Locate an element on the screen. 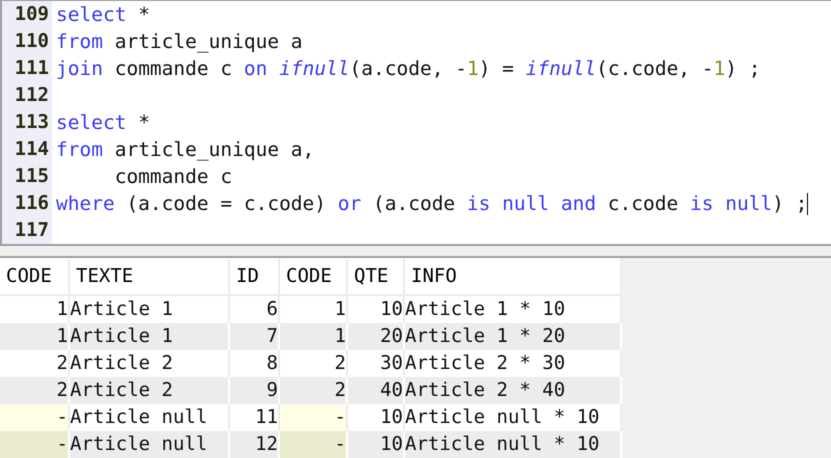 The height and width of the screenshot is (458, 831). code-line: from article_unique a is located at coordinates (179, 42).